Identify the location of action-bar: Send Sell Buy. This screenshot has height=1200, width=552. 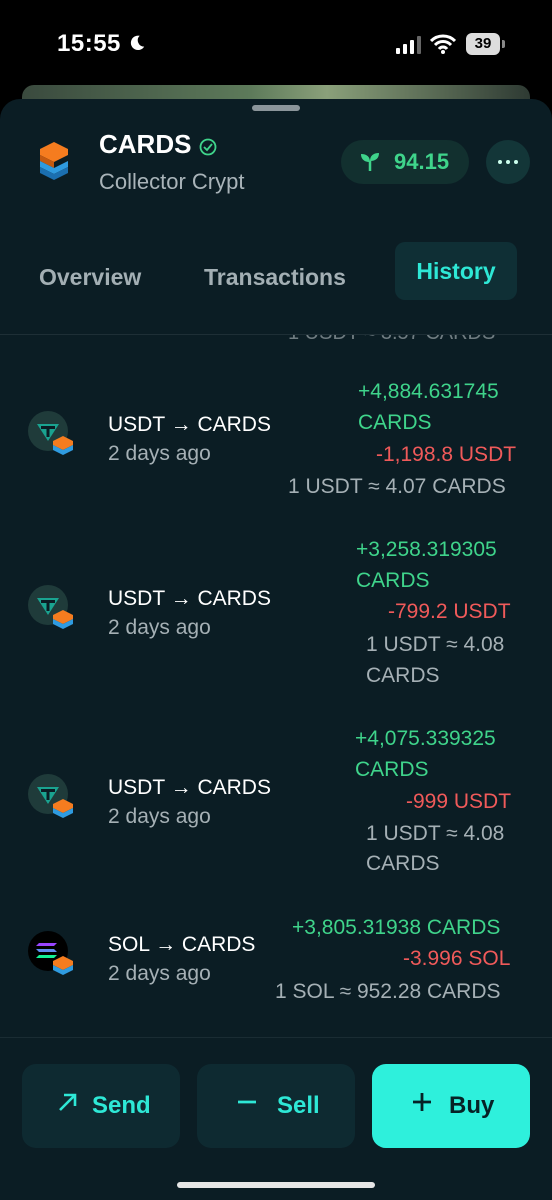
(276, 1118).